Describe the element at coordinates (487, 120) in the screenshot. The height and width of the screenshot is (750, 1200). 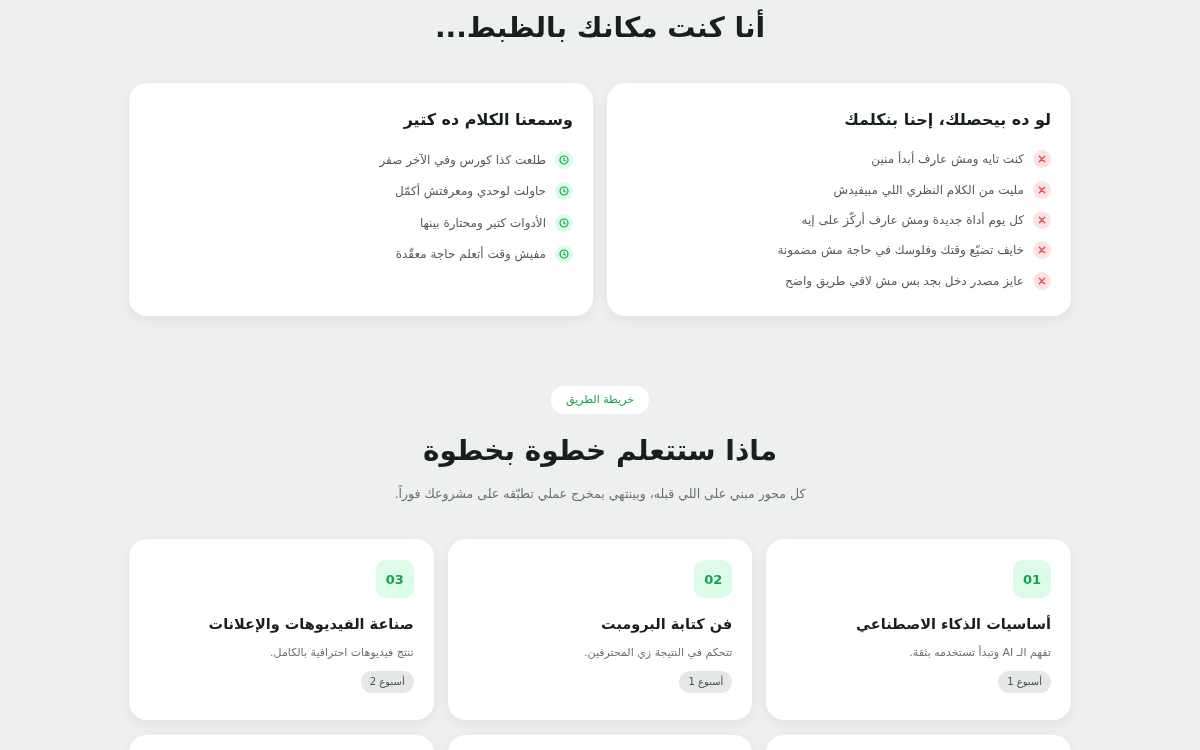
I see `card-title: وسمعنا الكلام ده كتير` at that location.